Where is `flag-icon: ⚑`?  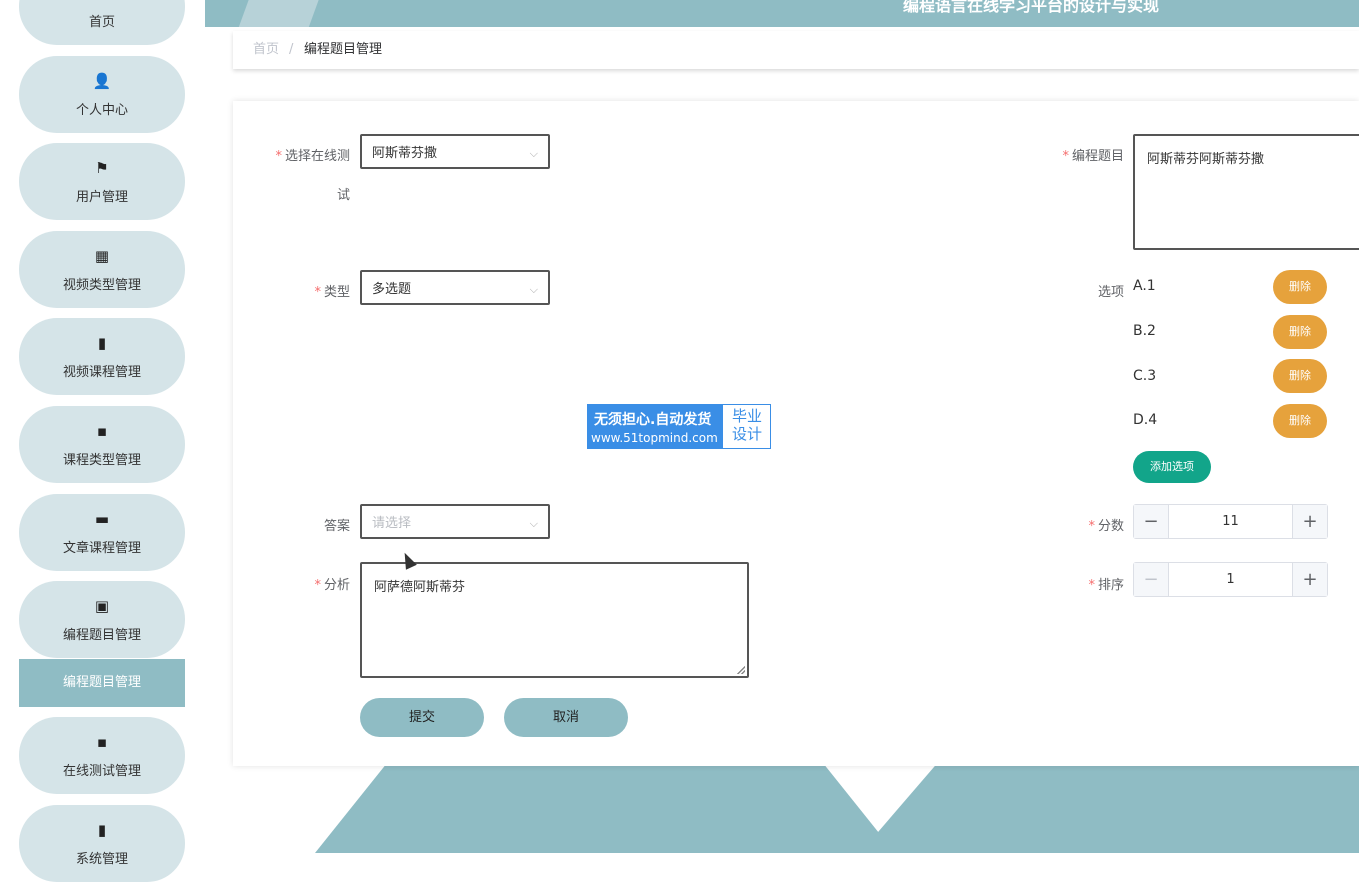 flag-icon: ⚑ is located at coordinates (102, 168).